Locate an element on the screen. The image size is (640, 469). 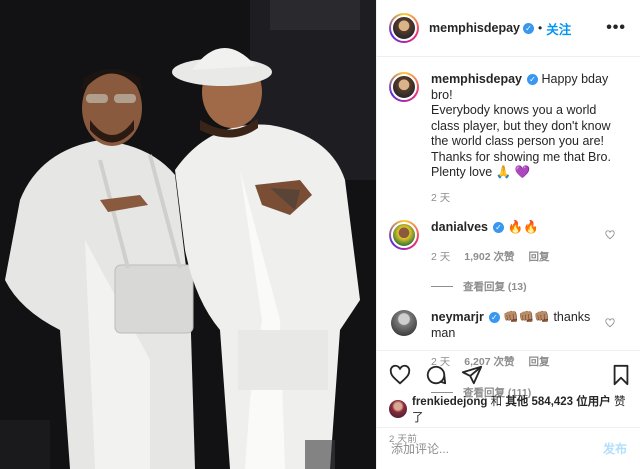
caption-time: 2 天 is located at coordinates (440, 199).